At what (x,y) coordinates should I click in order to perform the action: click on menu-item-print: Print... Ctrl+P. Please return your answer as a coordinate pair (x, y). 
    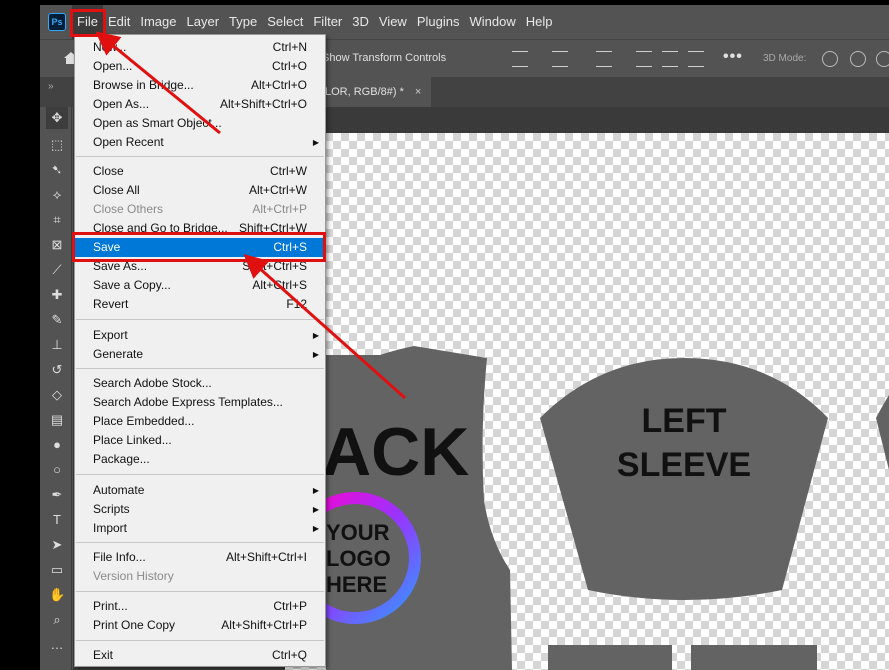
    Looking at the image, I should click on (200, 606).